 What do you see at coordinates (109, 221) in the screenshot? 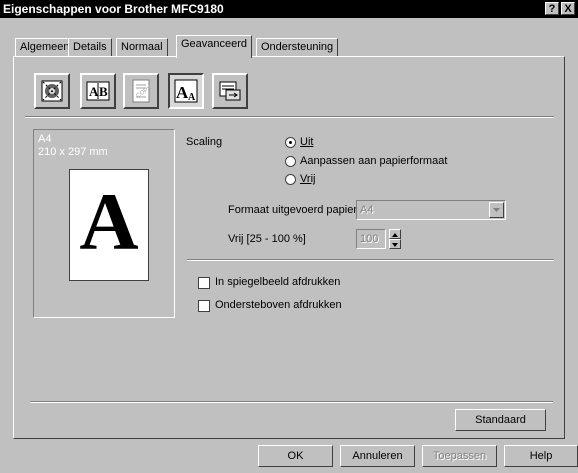
I see `preview-glyph: A` at bounding box center [109, 221].